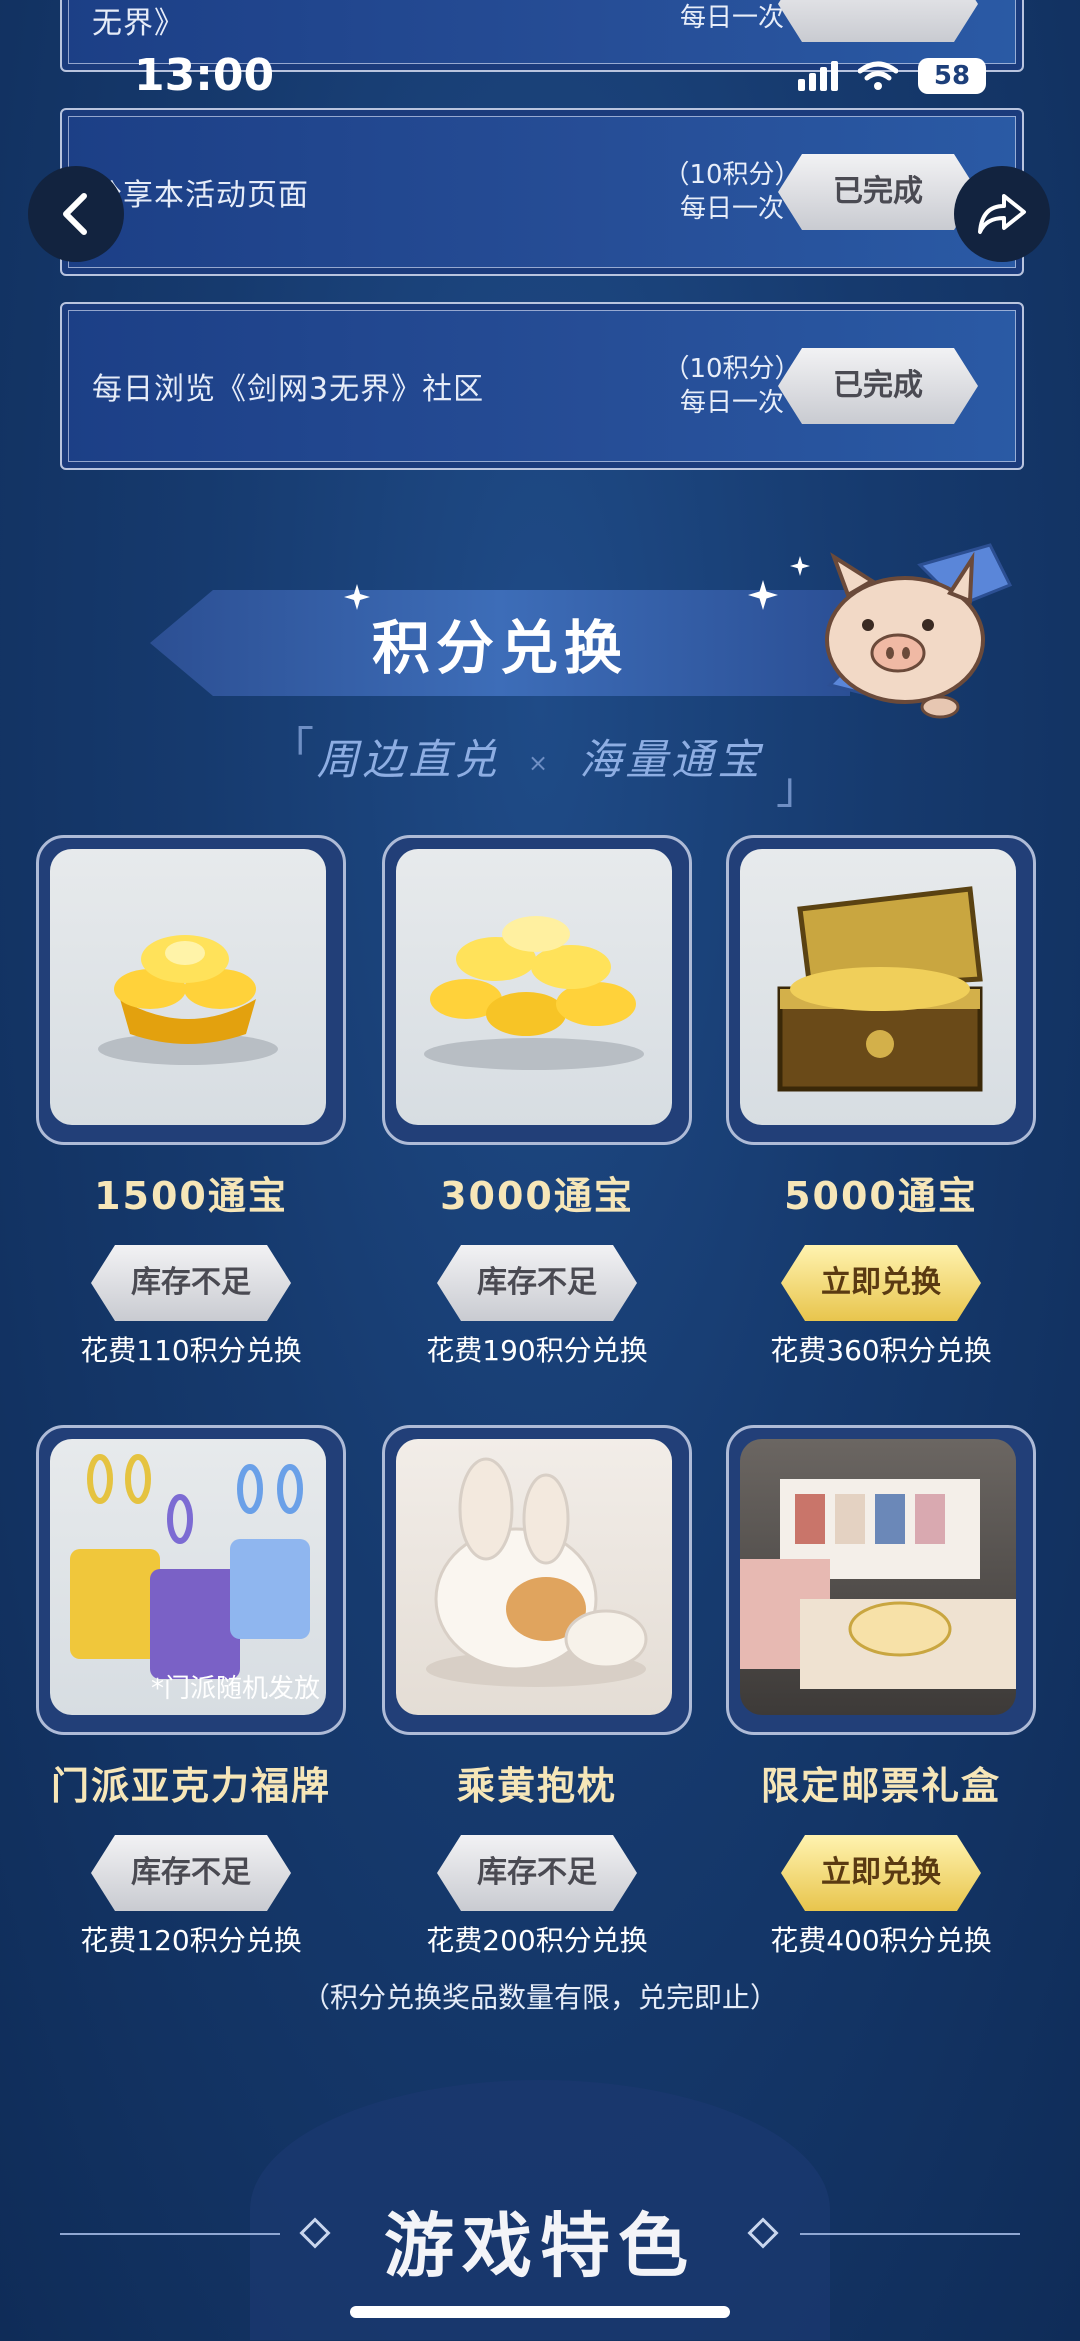 The width and height of the screenshot is (1080, 2341). I want to click on section-subtitle: 周边直兑 × 海量通宝, so click(540, 756).